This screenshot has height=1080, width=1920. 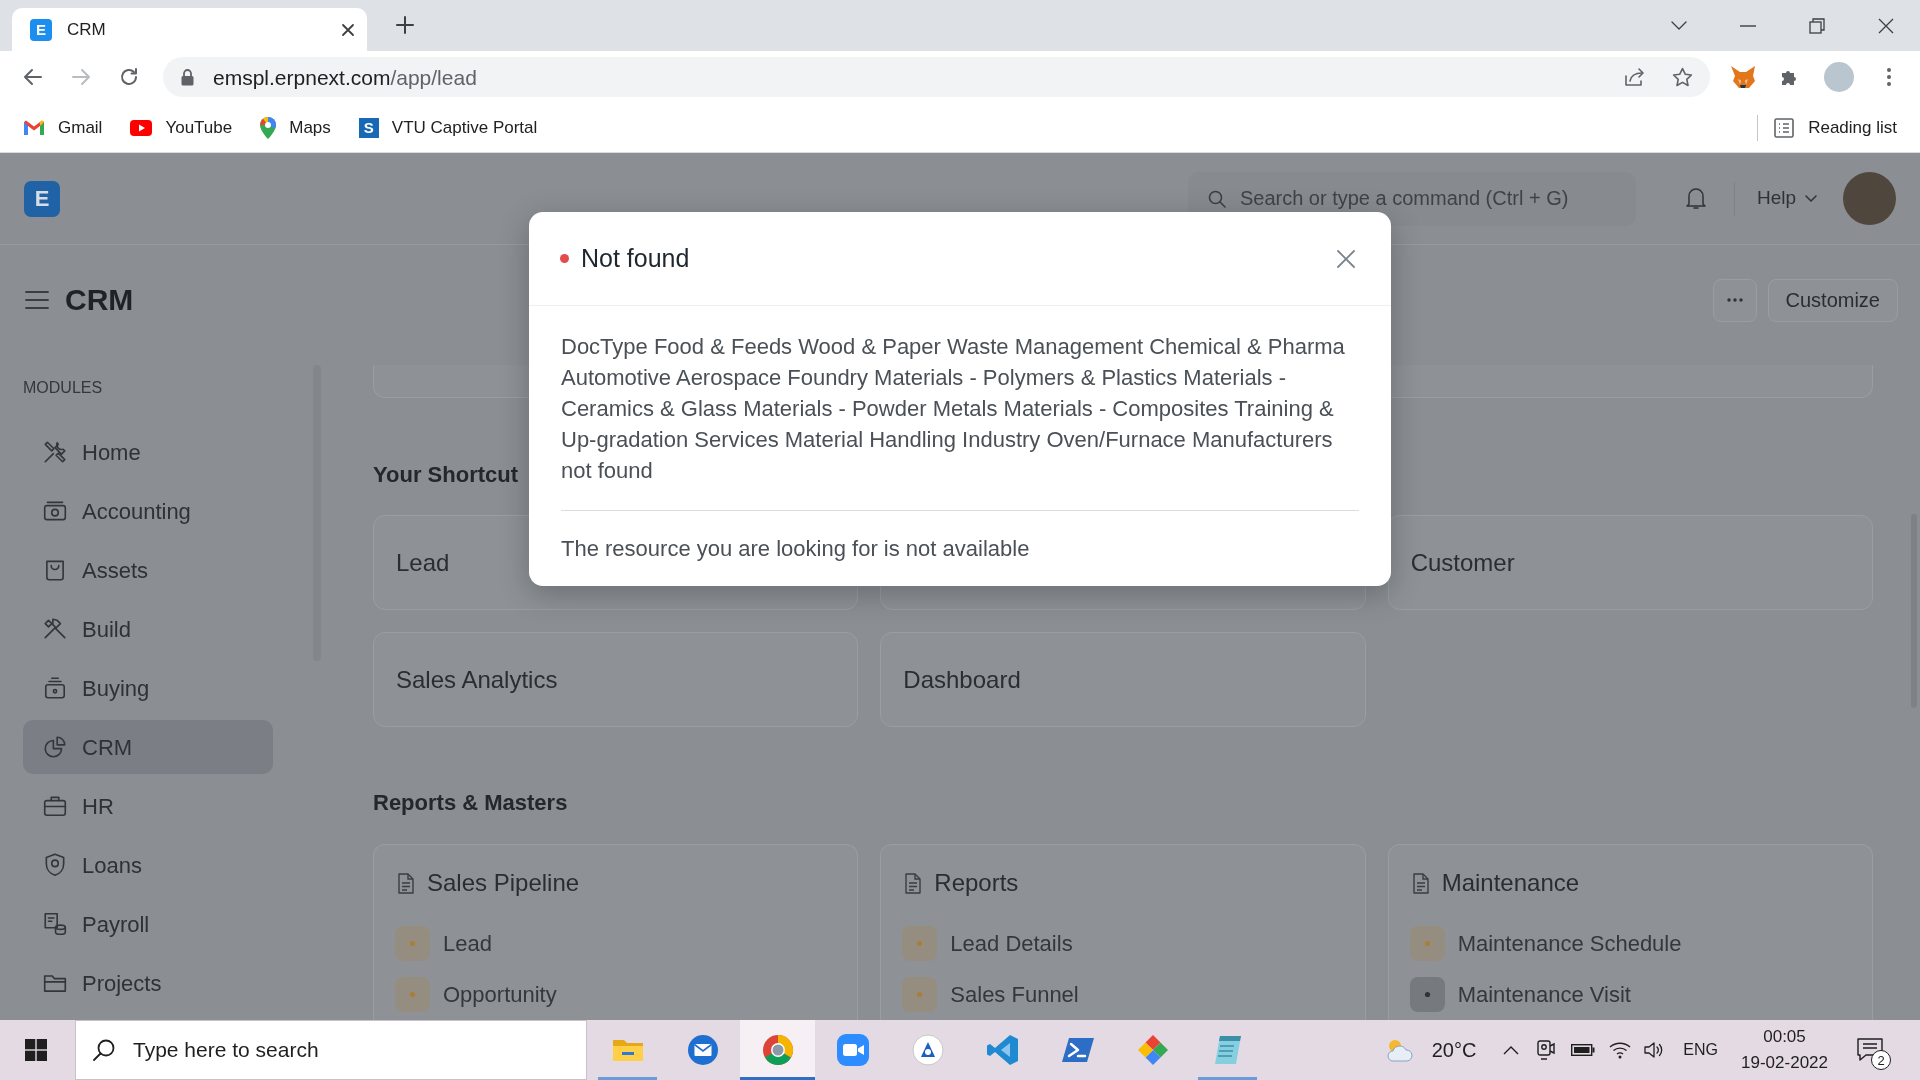 What do you see at coordinates (1510, 883) in the screenshot?
I see `card-title: Maintenance` at bounding box center [1510, 883].